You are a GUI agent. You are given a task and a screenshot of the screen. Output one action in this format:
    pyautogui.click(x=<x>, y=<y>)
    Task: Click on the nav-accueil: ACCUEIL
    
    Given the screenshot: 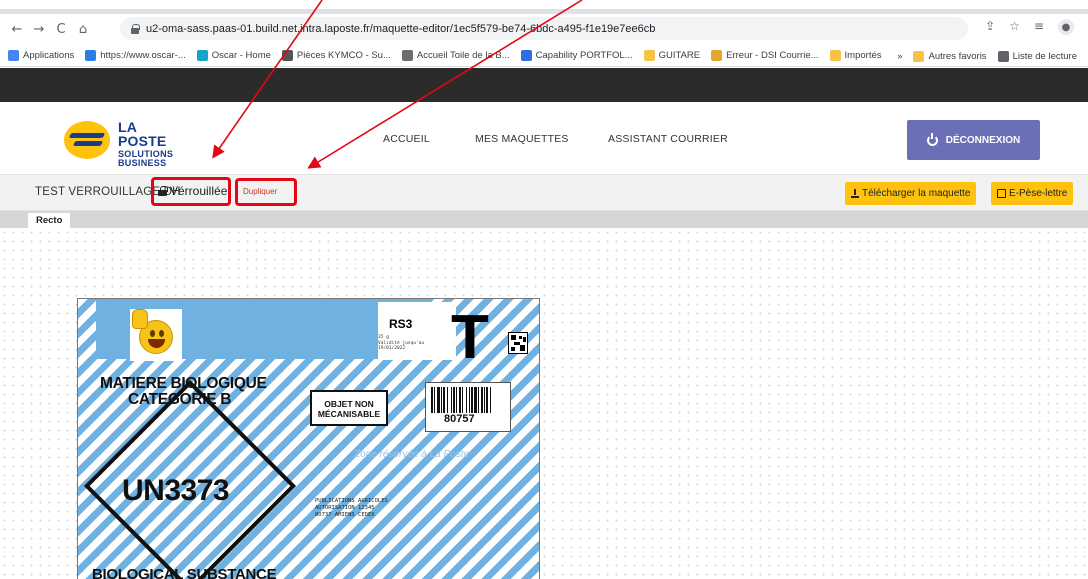 What is the action you would take?
    pyautogui.click(x=406, y=139)
    